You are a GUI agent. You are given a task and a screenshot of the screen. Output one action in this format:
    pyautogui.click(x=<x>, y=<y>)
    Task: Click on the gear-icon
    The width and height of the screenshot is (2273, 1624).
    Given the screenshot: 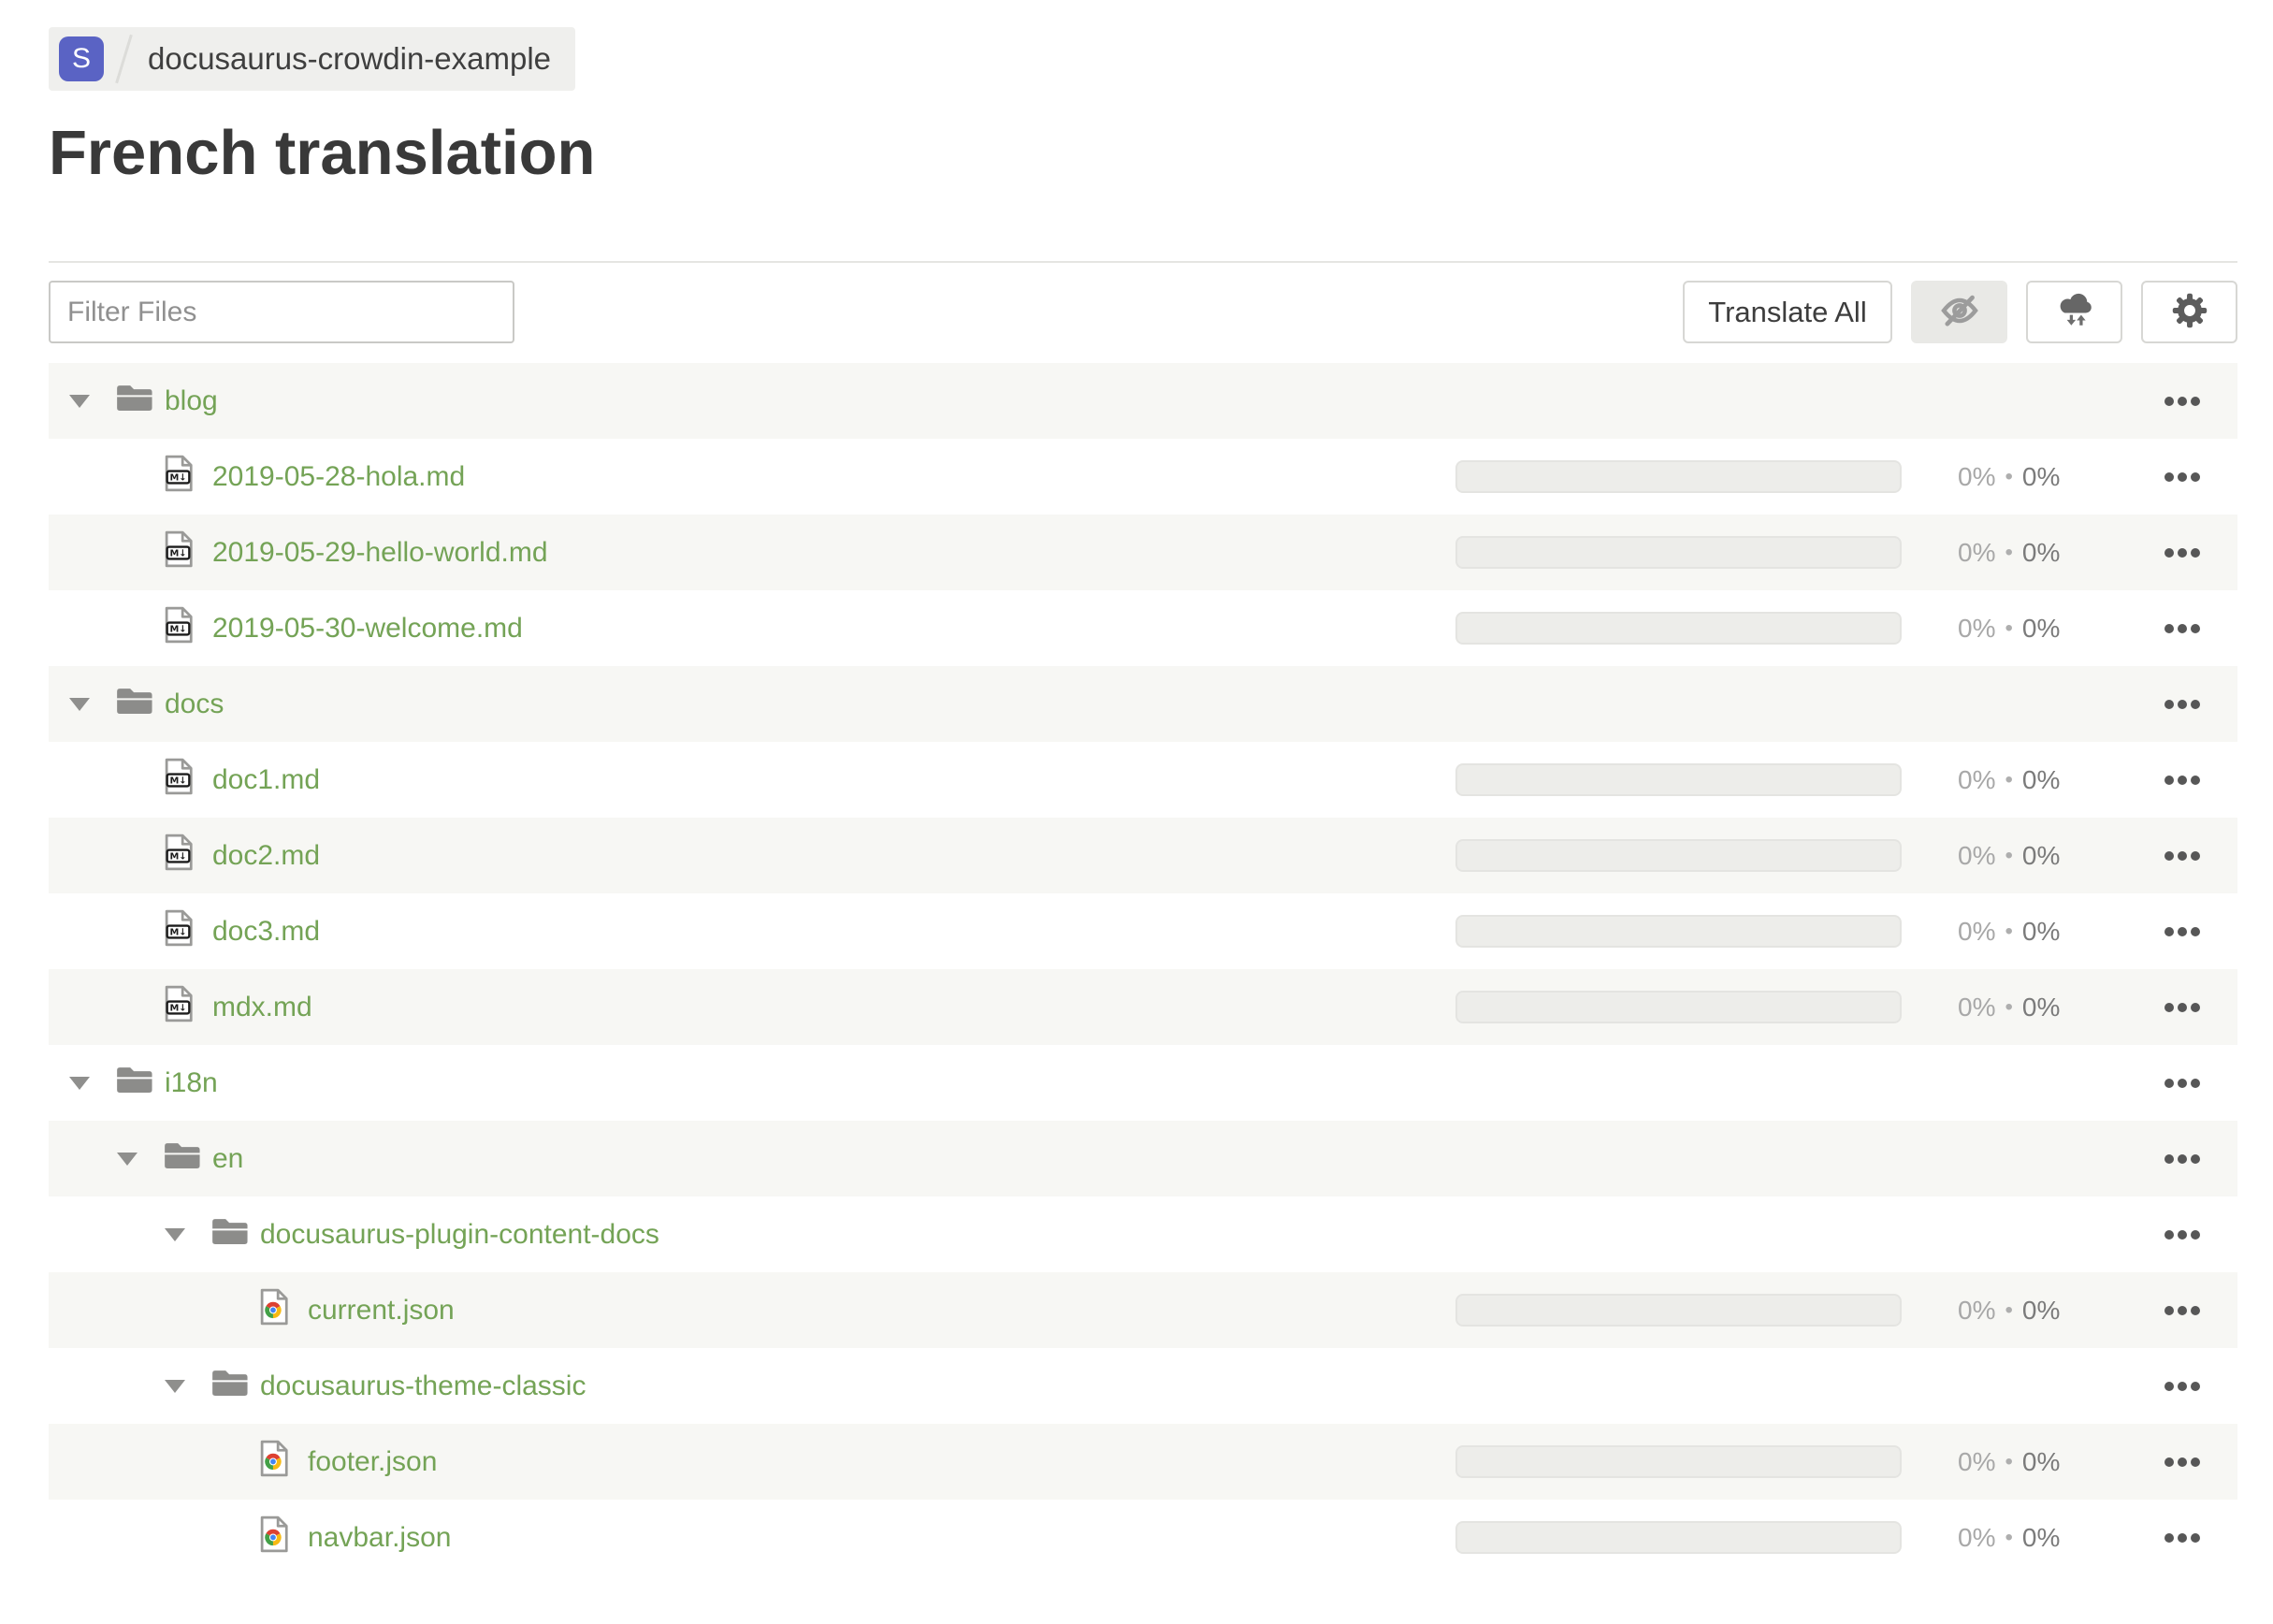 What is the action you would take?
    pyautogui.click(x=2189, y=312)
    